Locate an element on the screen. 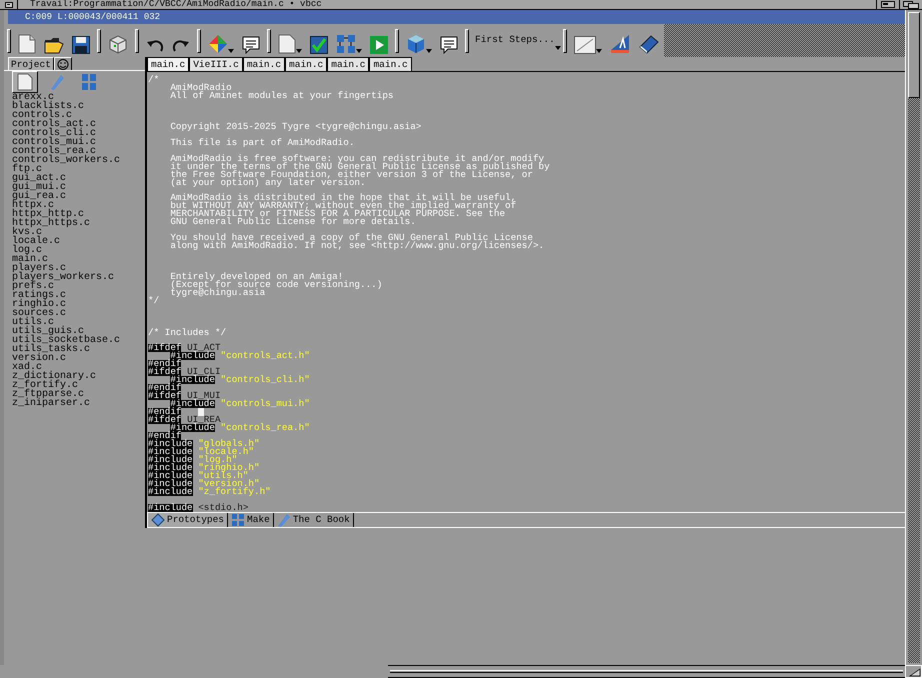  file-list-item: utils_tasks.c is located at coordinates (51, 349).